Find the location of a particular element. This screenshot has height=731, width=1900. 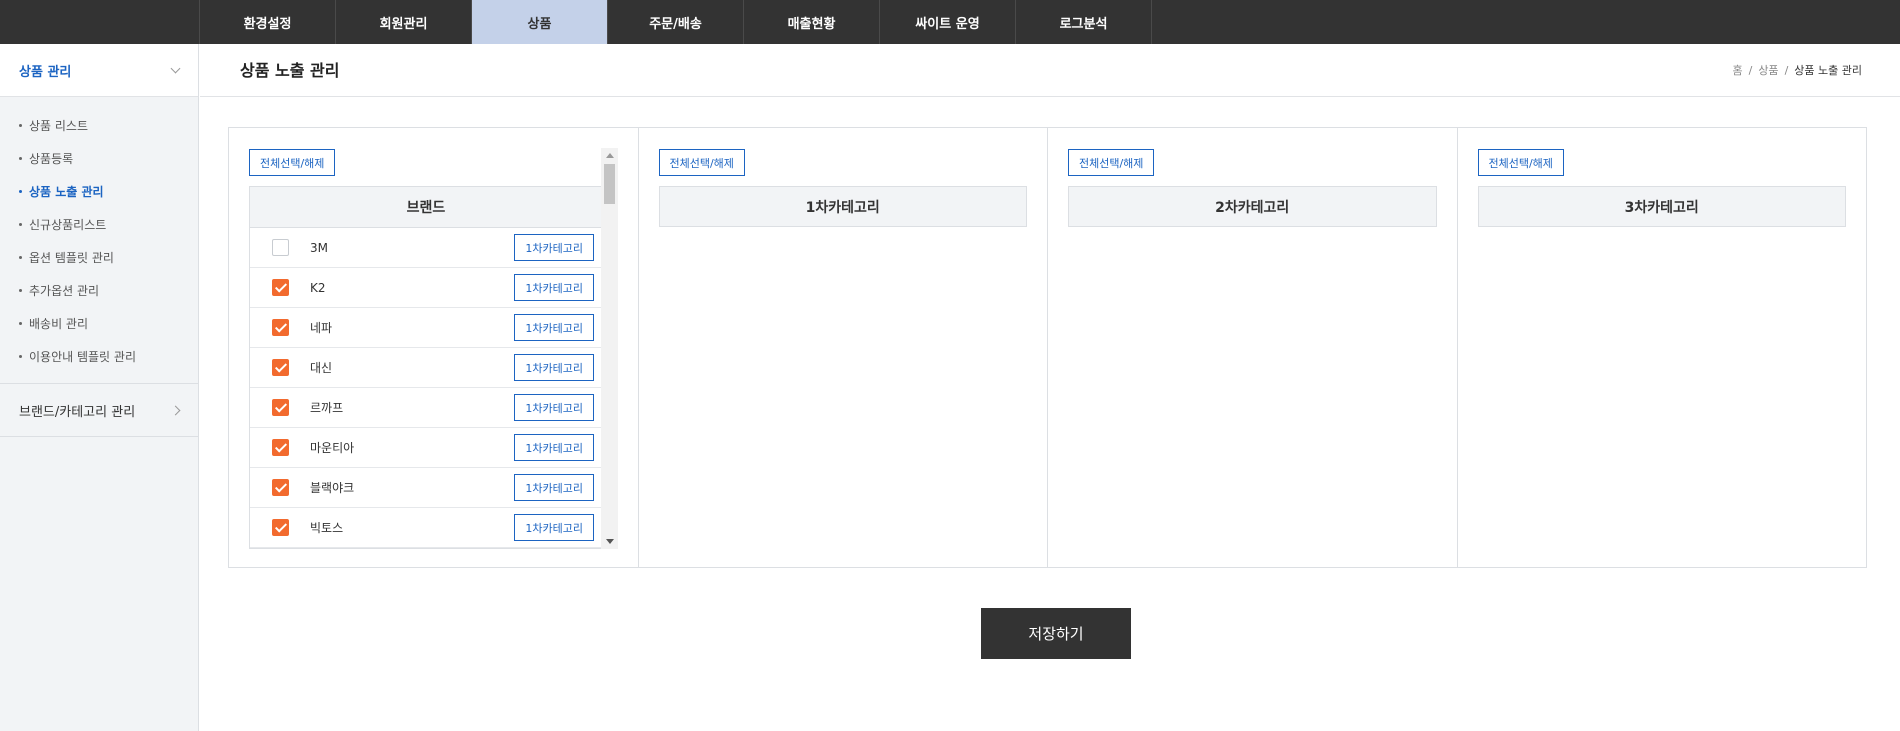

brand-name: 르까프 is located at coordinates (327, 408).